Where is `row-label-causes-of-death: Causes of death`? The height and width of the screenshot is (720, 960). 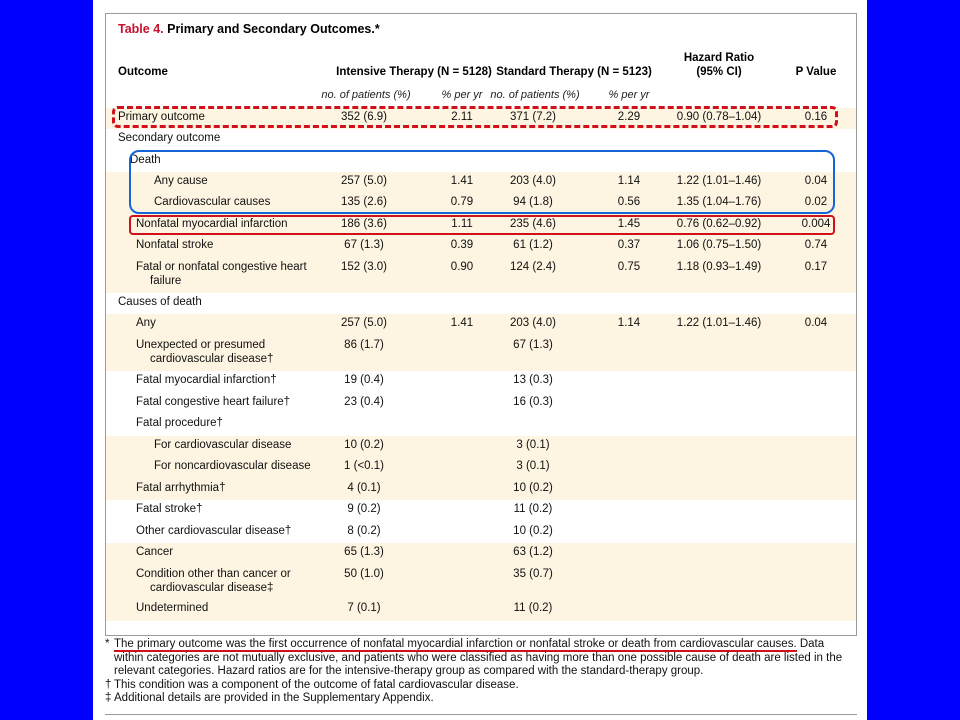
row-label-causes-of-death: Causes of death is located at coordinates (160, 302).